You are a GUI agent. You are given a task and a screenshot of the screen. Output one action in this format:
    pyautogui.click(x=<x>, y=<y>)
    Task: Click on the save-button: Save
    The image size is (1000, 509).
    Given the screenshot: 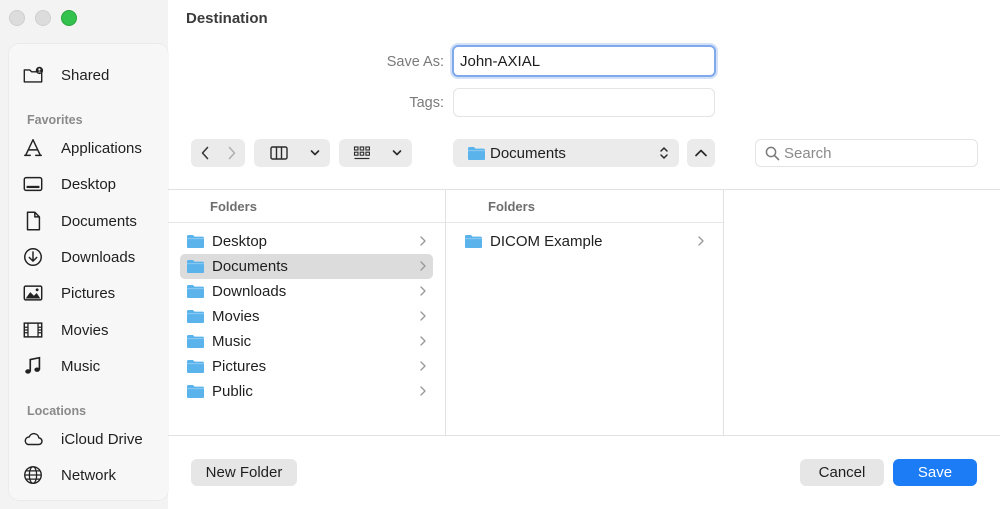 What is the action you would take?
    pyautogui.click(x=935, y=472)
    